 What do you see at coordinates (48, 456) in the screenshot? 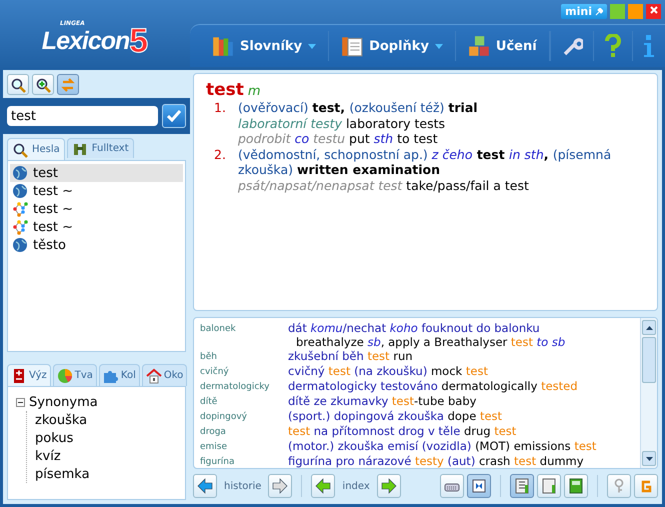
I see `tree-node: kvíz` at bounding box center [48, 456].